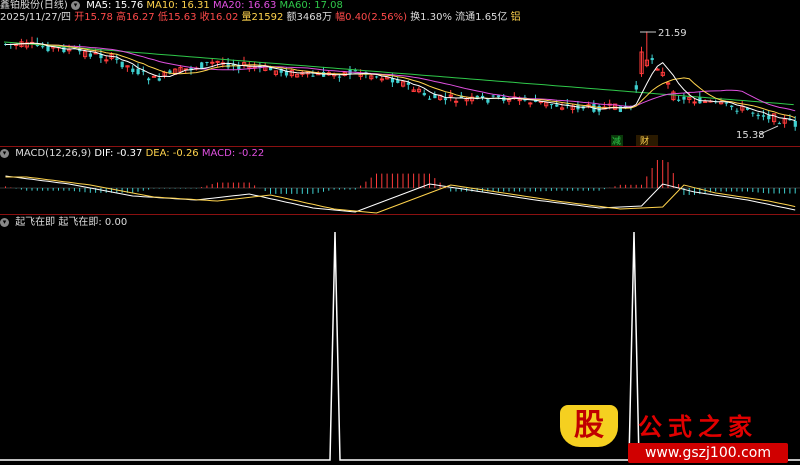 This screenshot has width=800, height=465. I want to click on high-price-label: 21.59, so click(672, 33).